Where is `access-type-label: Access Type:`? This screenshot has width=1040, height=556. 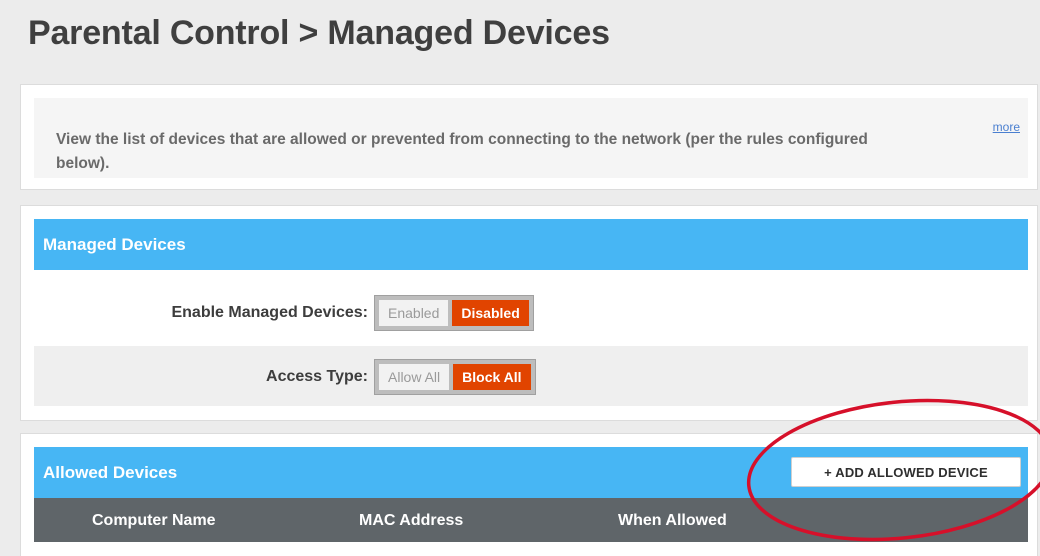 access-type-label: Access Type: is located at coordinates (317, 376).